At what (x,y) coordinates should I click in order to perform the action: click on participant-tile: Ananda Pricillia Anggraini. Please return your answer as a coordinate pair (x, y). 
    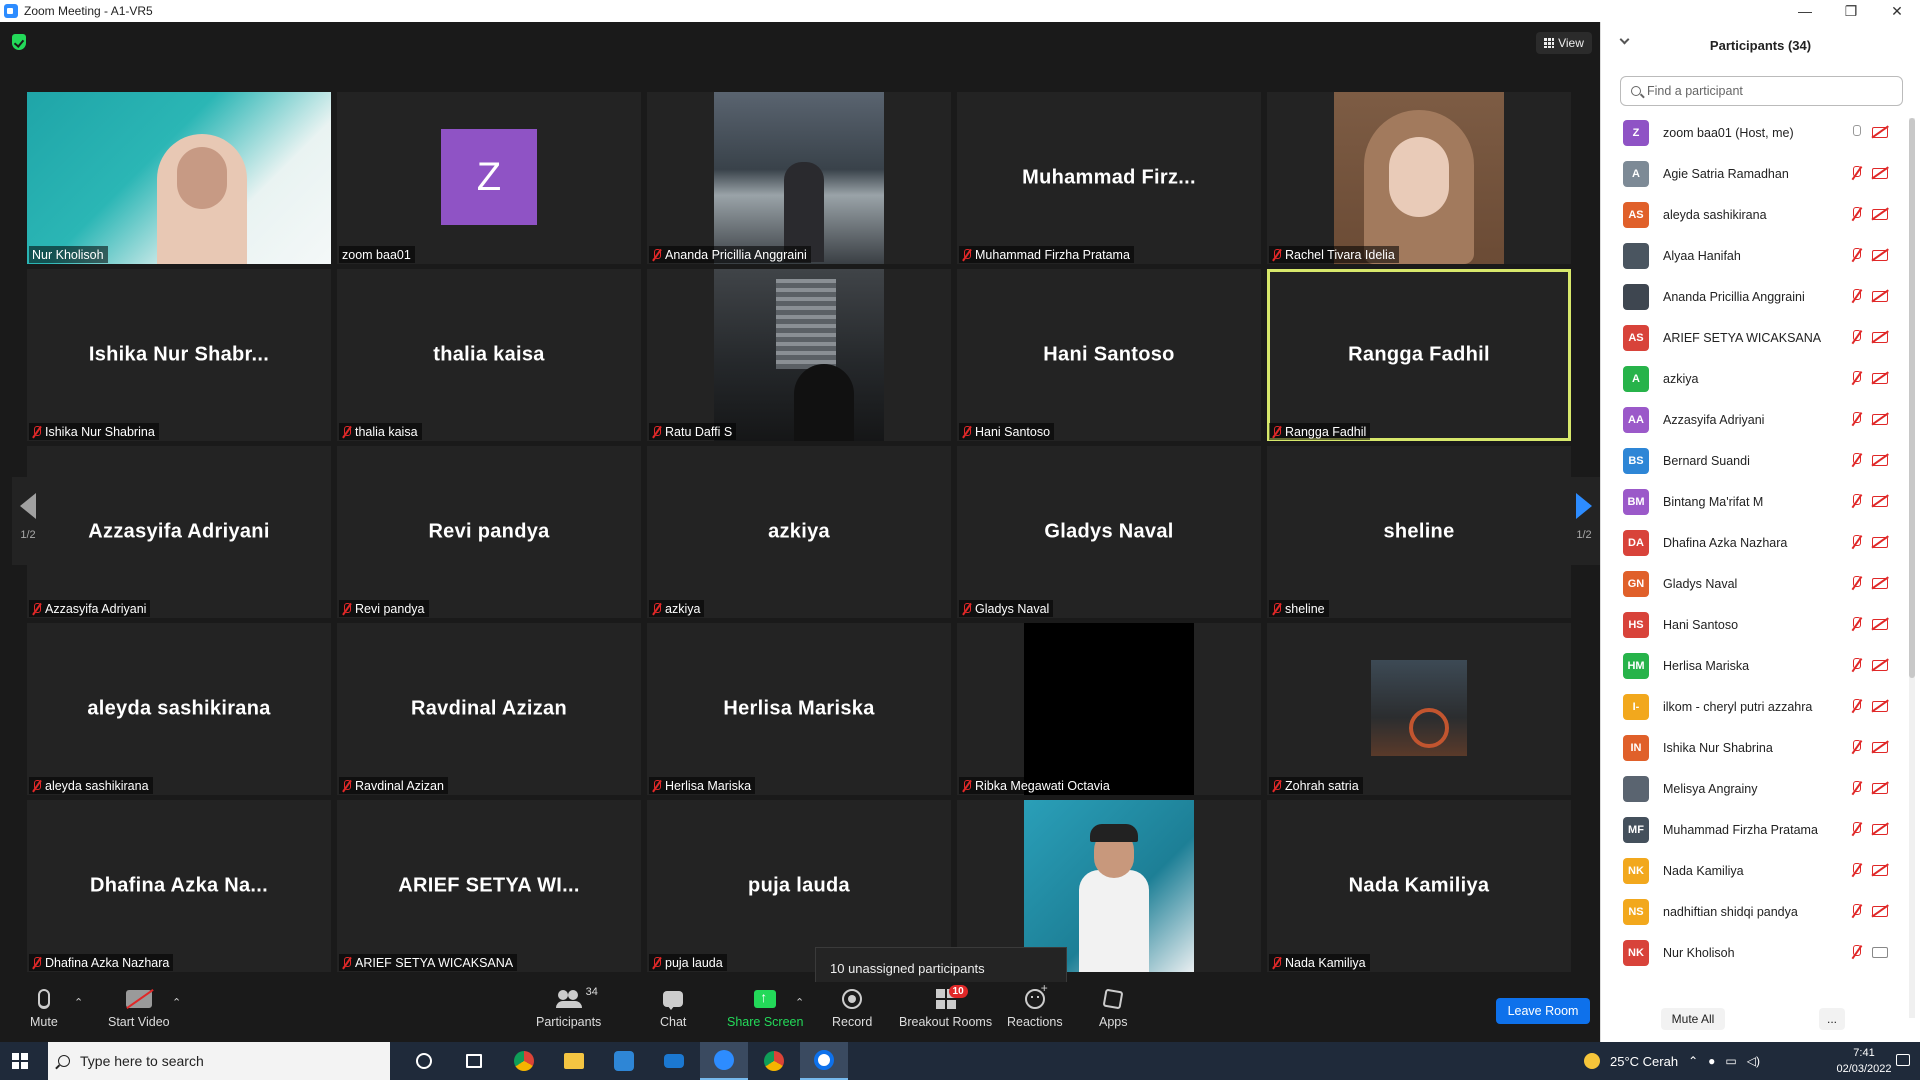
    Looking at the image, I should click on (799, 178).